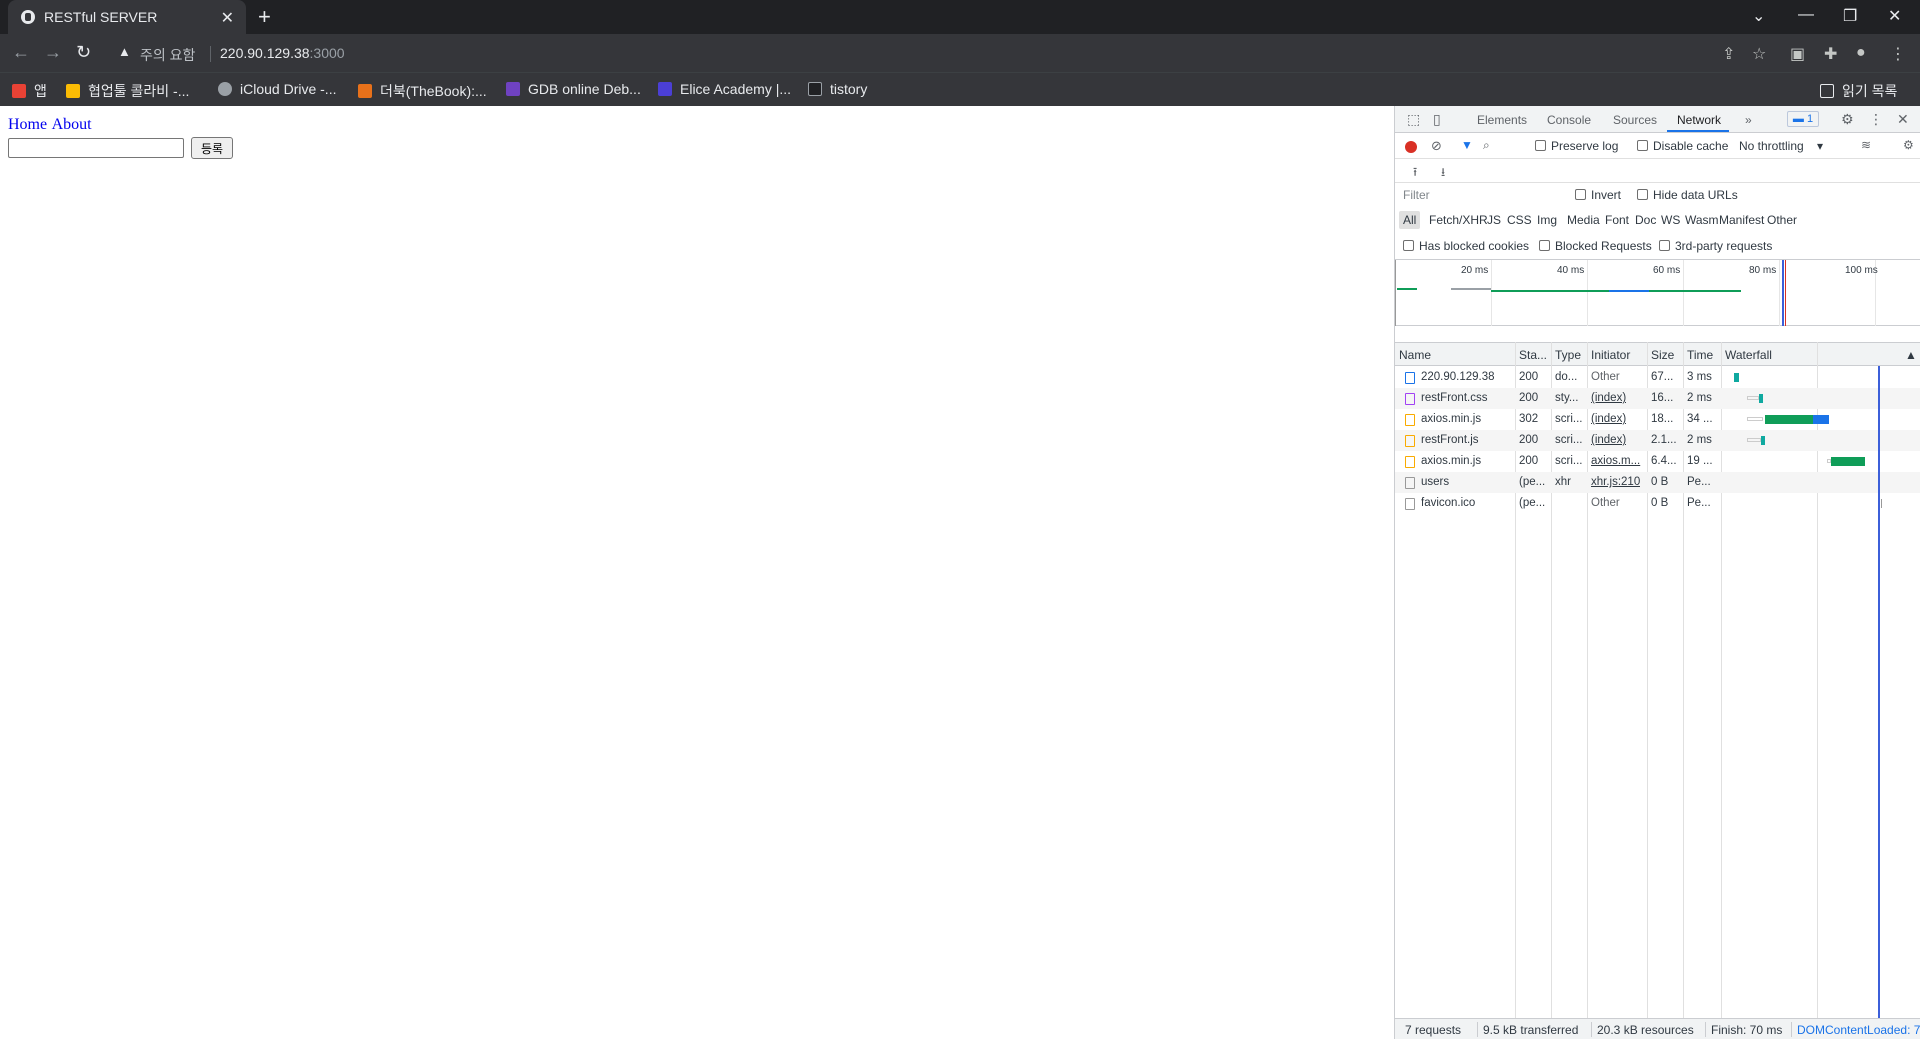  I want to click on name-input, so click(96, 148).